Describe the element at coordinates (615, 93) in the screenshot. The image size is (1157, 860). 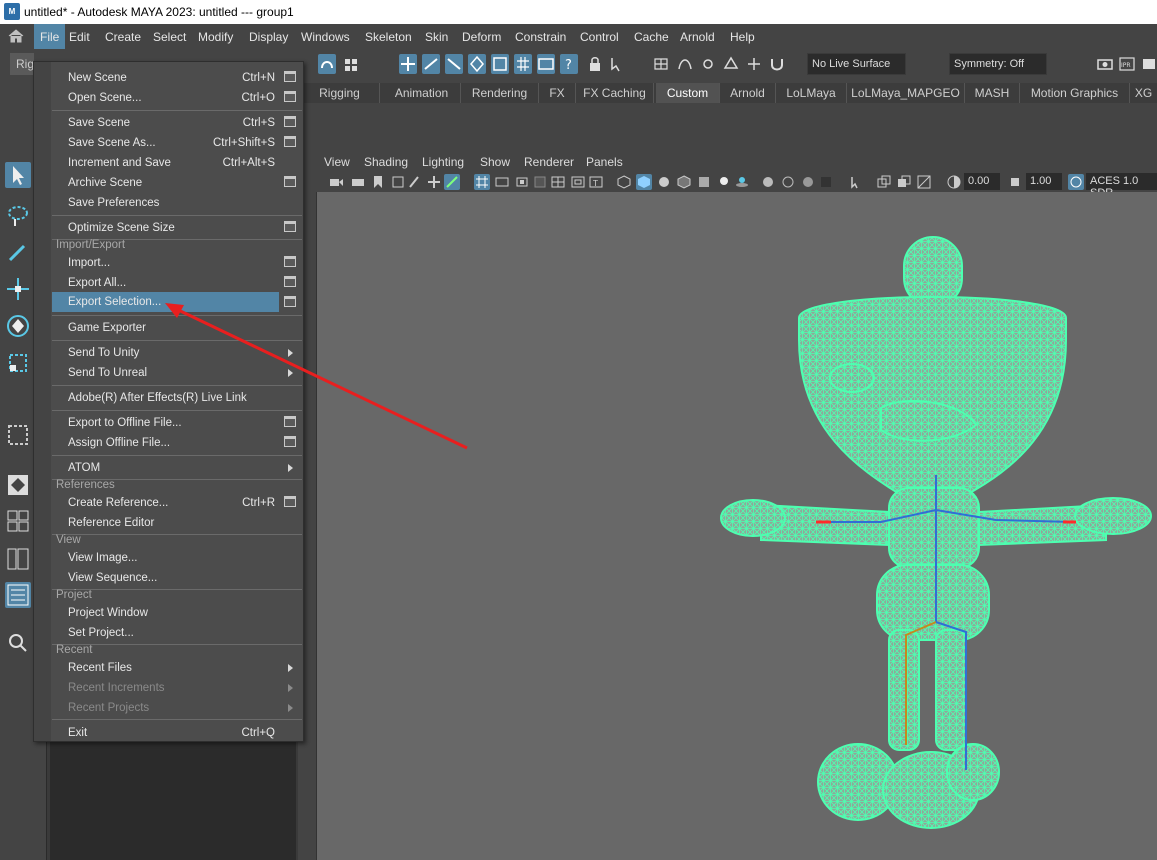
I see `tab-fx-caching: FX Caching` at that location.